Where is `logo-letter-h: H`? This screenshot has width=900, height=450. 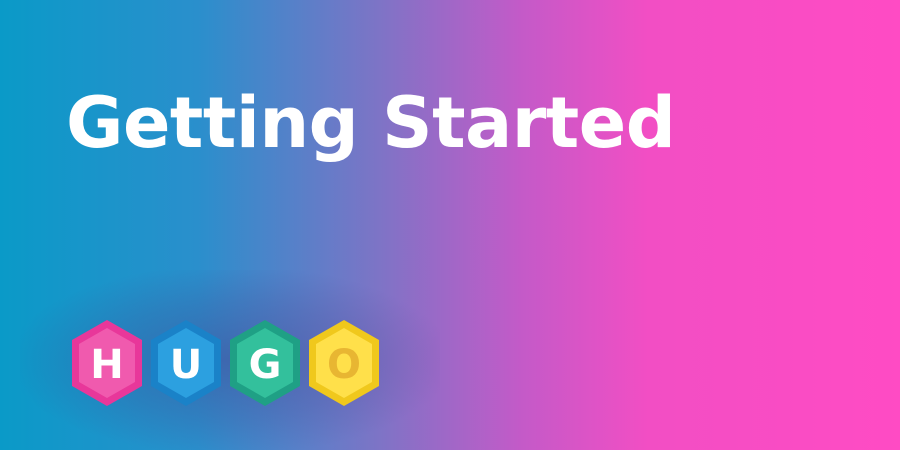
logo-letter-h: H is located at coordinates (107, 363).